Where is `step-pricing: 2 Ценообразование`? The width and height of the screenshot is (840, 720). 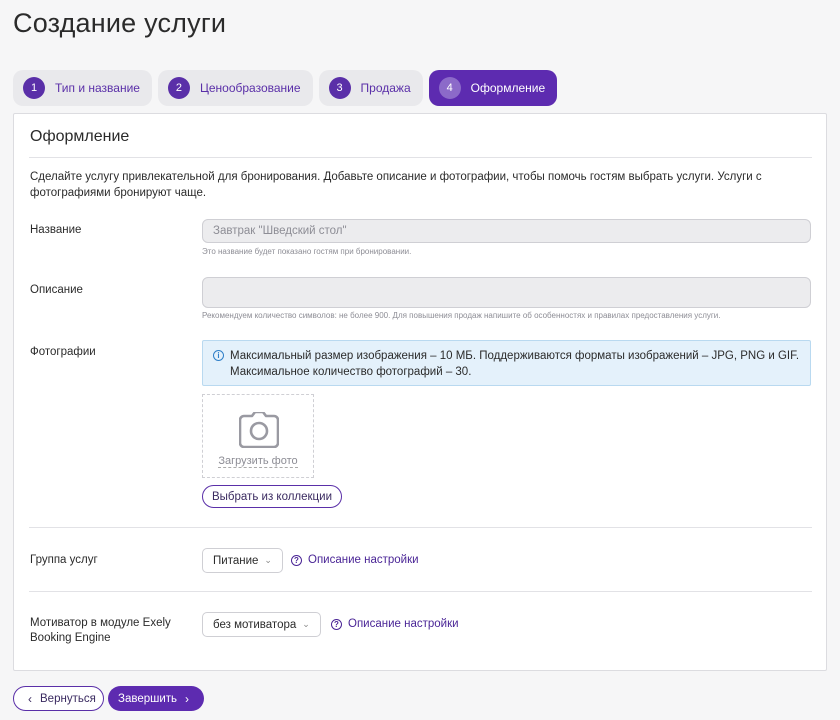 step-pricing: 2 Ценообразование is located at coordinates (235, 88).